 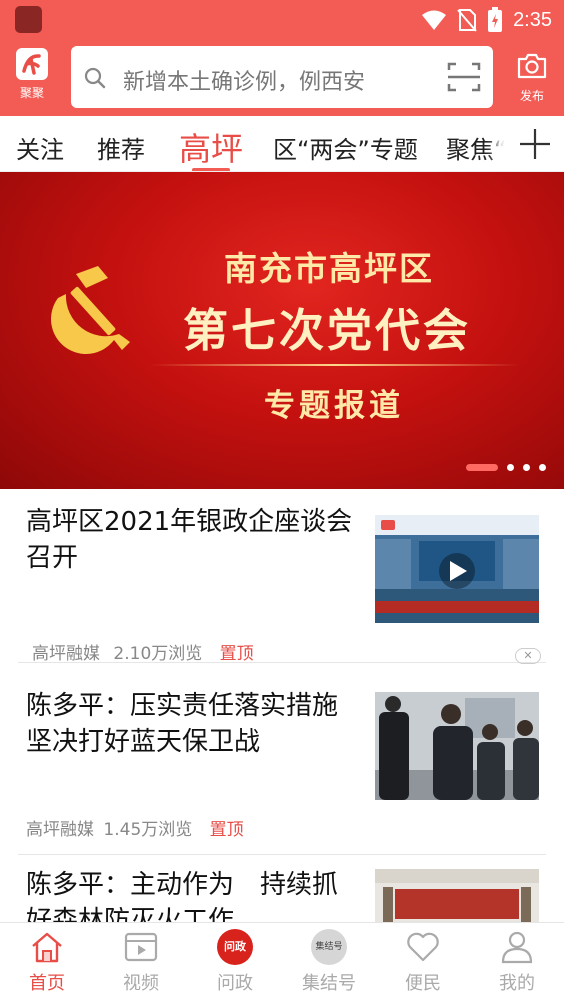 I want to click on nav-video: 视频, so click(x=141, y=962).